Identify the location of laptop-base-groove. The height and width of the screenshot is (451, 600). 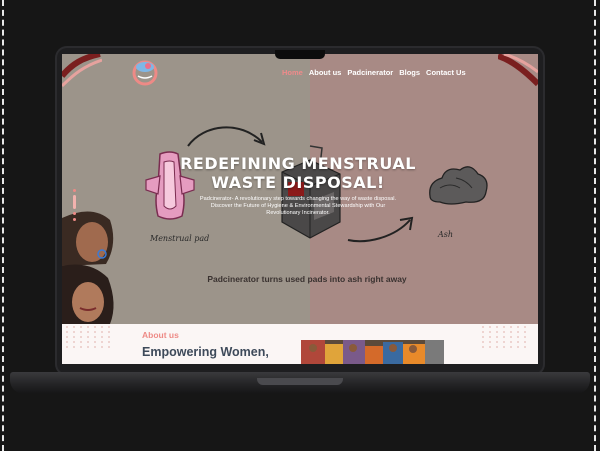
(300, 381).